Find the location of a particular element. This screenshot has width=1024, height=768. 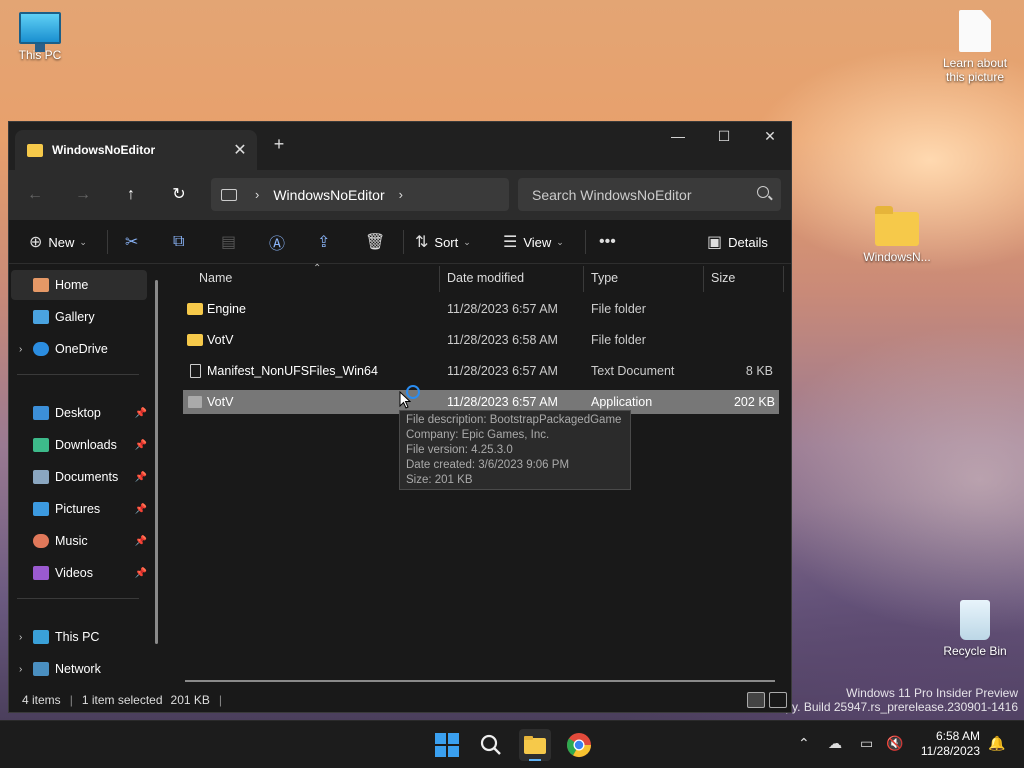

file-date: 11/28/2023 6:58 AM is located at coordinates (502, 340).